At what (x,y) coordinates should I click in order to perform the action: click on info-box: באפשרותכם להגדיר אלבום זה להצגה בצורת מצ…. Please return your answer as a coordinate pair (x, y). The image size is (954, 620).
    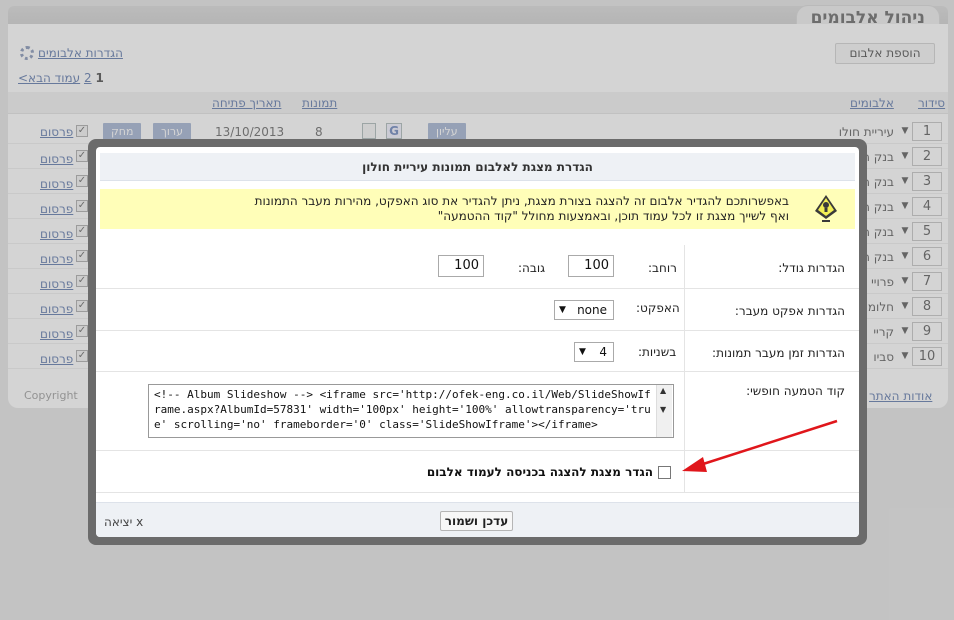
    Looking at the image, I should click on (477, 209).